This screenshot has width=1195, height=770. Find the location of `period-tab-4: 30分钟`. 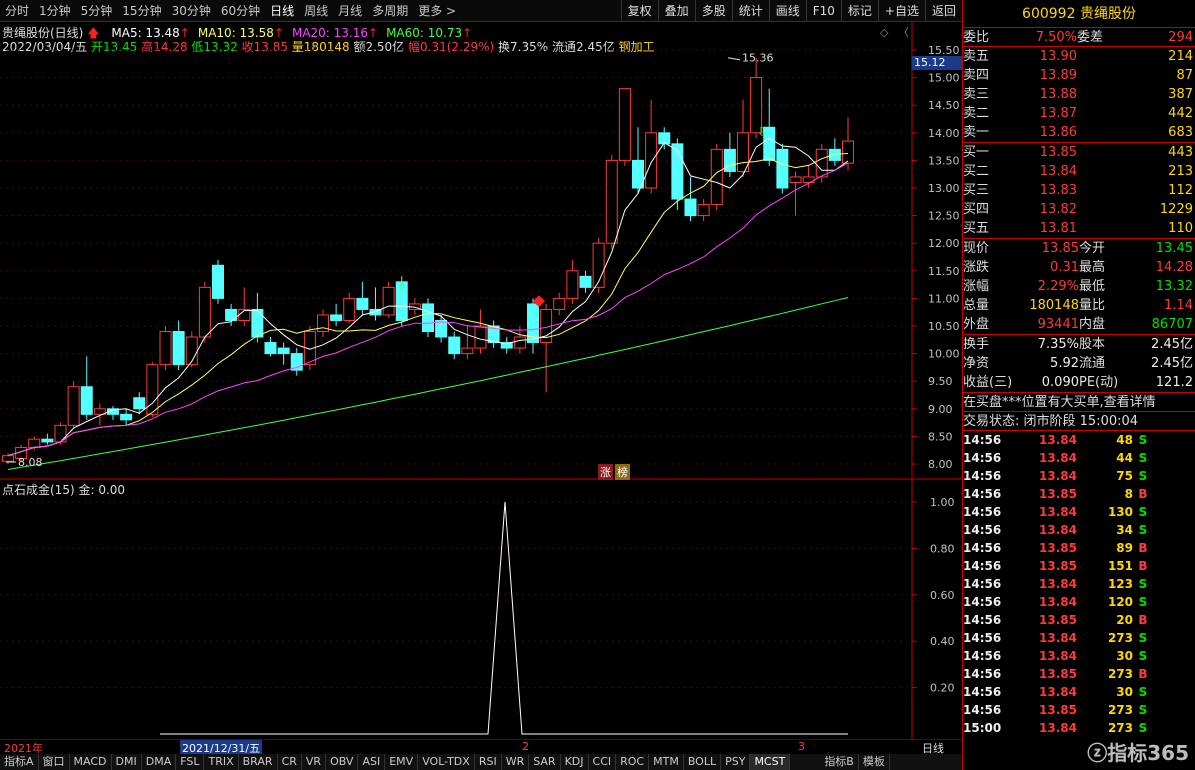

period-tab-4: 30分钟 is located at coordinates (191, 11).